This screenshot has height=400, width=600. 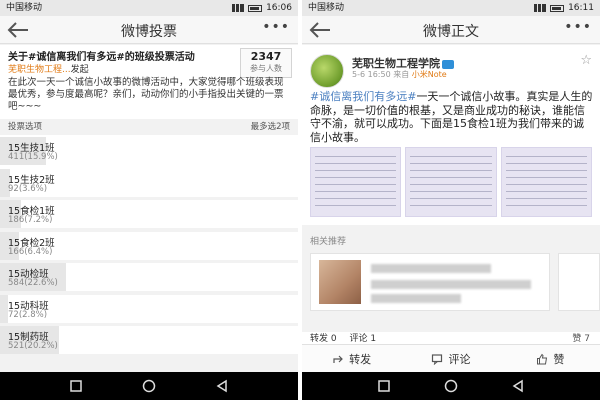 I want to click on poll-option: 15食检2班 166(6.4%), so click(x=149, y=245).